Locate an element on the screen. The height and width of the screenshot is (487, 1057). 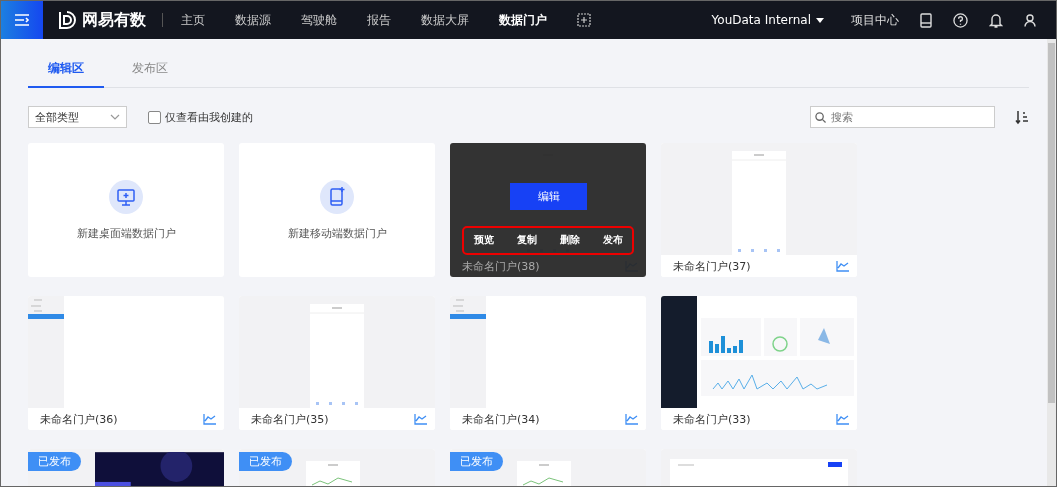
add-icon is located at coordinates (584, 20).